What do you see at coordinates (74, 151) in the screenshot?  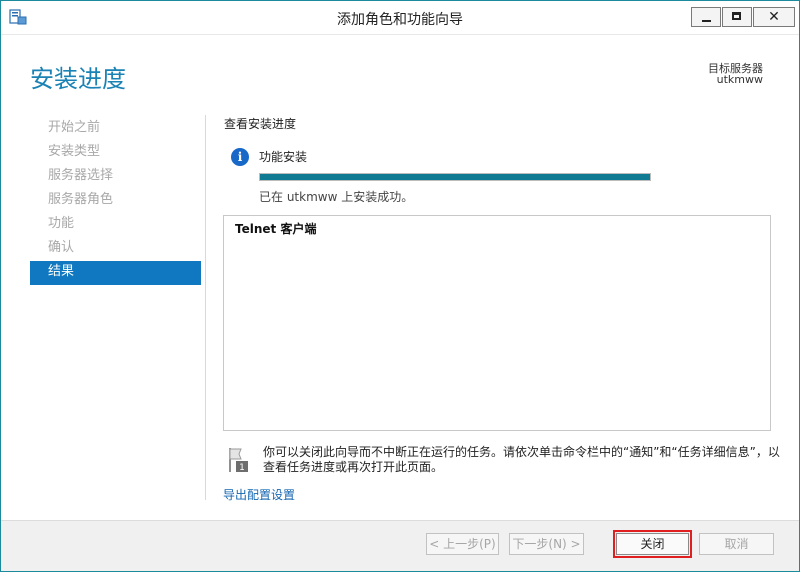 I see `nav-item-installation-type: 安装类型` at bounding box center [74, 151].